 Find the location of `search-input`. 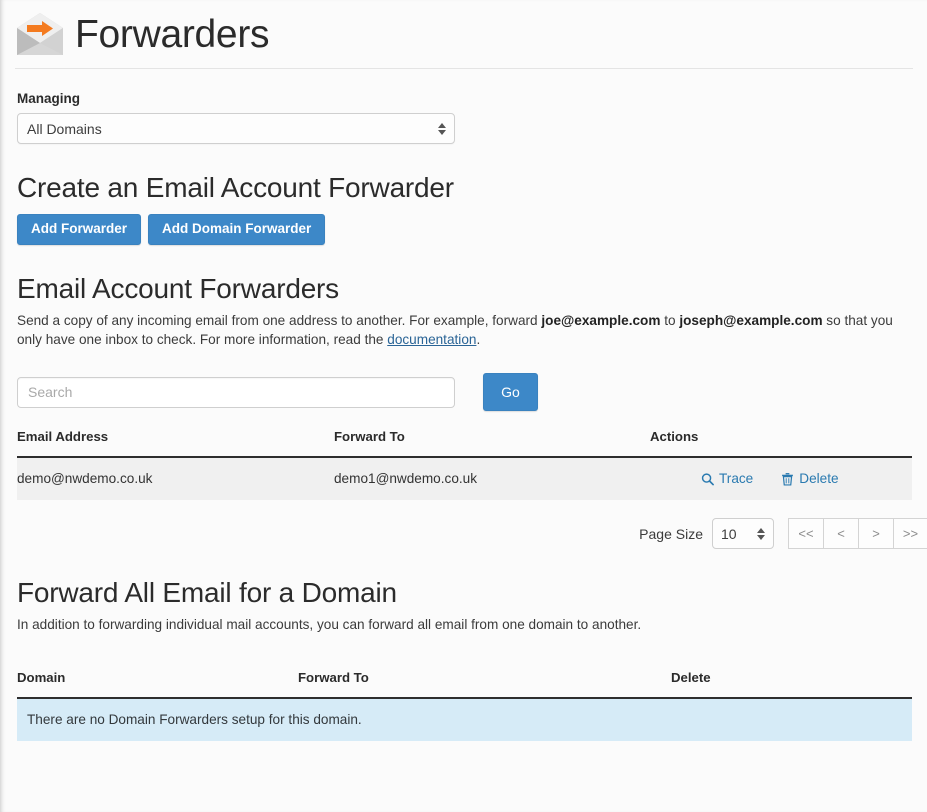

search-input is located at coordinates (236, 392).